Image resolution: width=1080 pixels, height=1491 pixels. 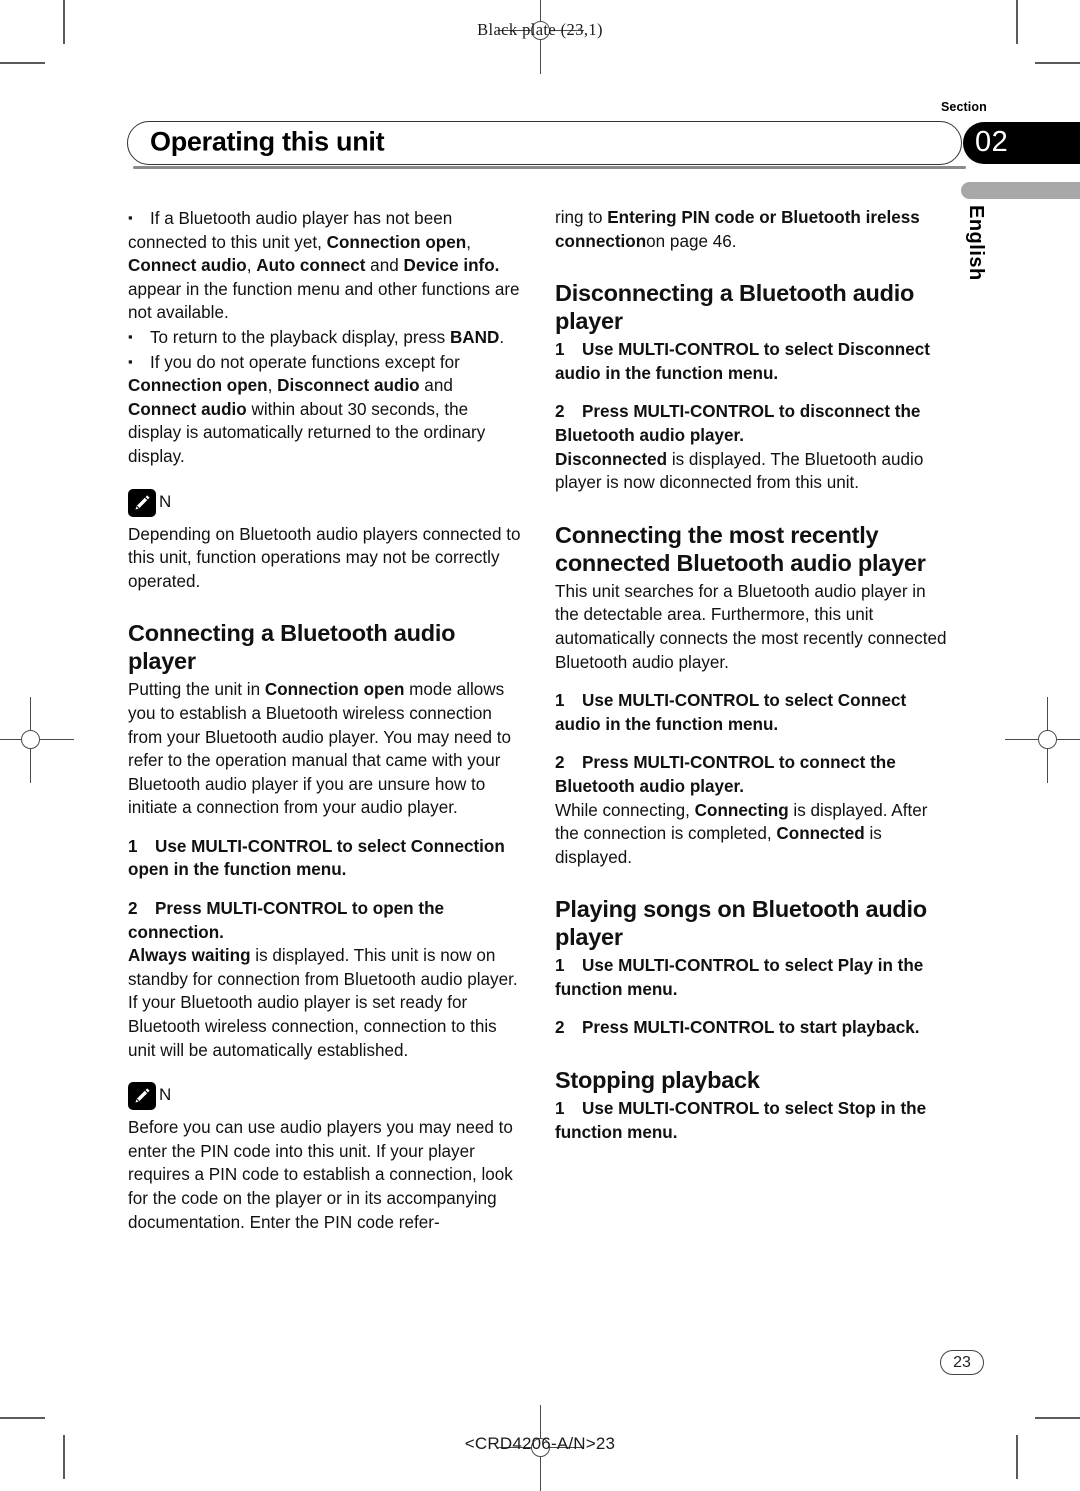 I want to click on registration-mark-left, so click(x=37, y=740).